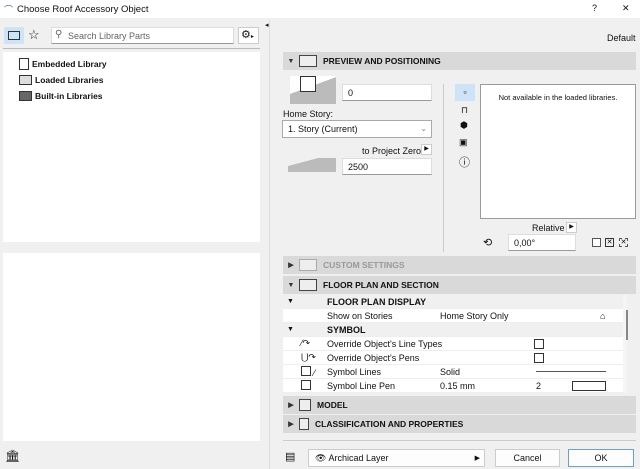  Describe the element at coordinates (609, 242) in the screenshot. I see `mirror-x-icon: ✕` at that location.